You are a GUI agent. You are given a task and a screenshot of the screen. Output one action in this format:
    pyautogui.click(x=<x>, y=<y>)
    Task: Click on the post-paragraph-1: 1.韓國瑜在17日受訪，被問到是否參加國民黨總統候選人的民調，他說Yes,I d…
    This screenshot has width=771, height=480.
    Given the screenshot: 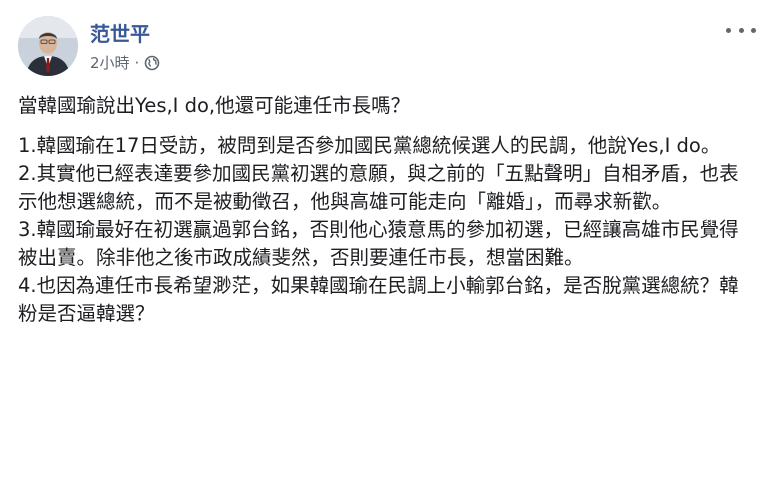 What is the action you would take?
    pyautogui.click(x=369, y=145)
    